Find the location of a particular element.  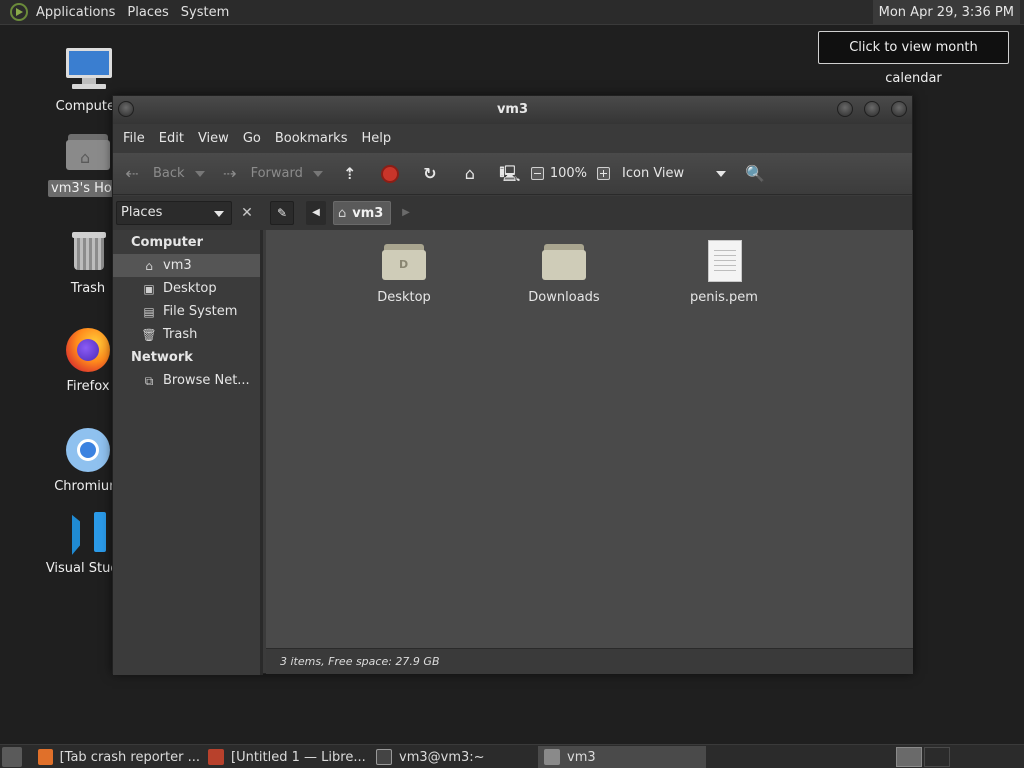

desktop-icon: ▣ is located at coordinates (149, 288).